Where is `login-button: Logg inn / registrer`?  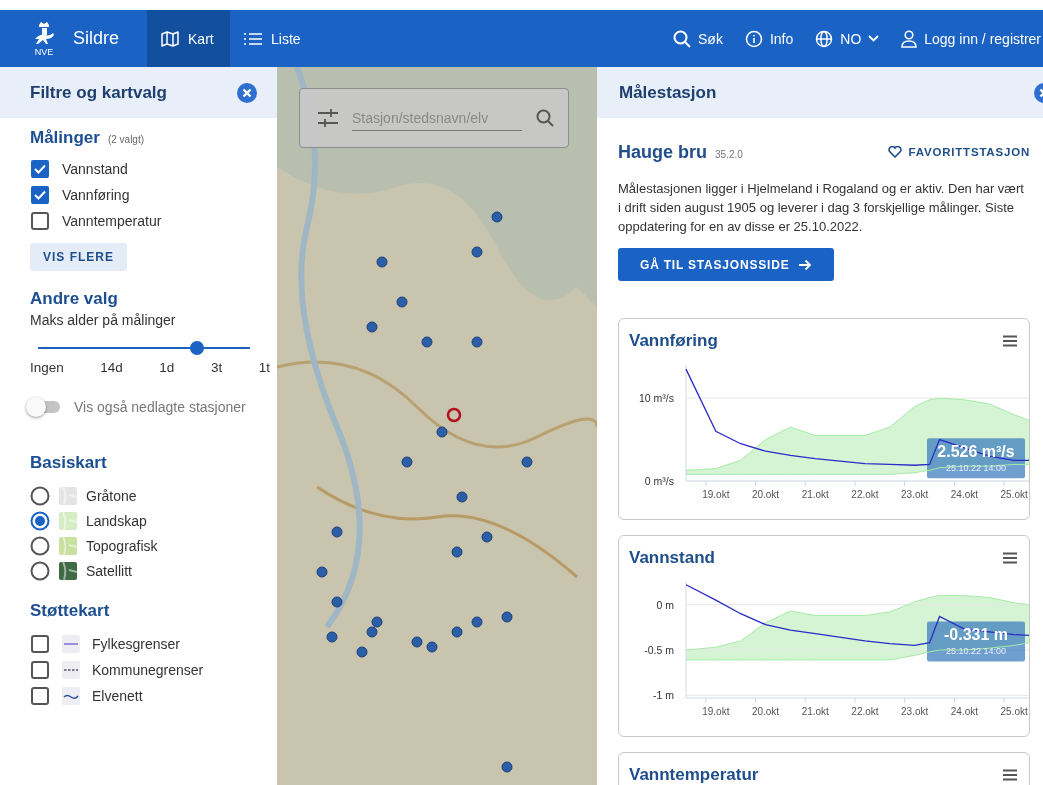 login-button: Logg inn / registrer is located at coordinates (971, 38).